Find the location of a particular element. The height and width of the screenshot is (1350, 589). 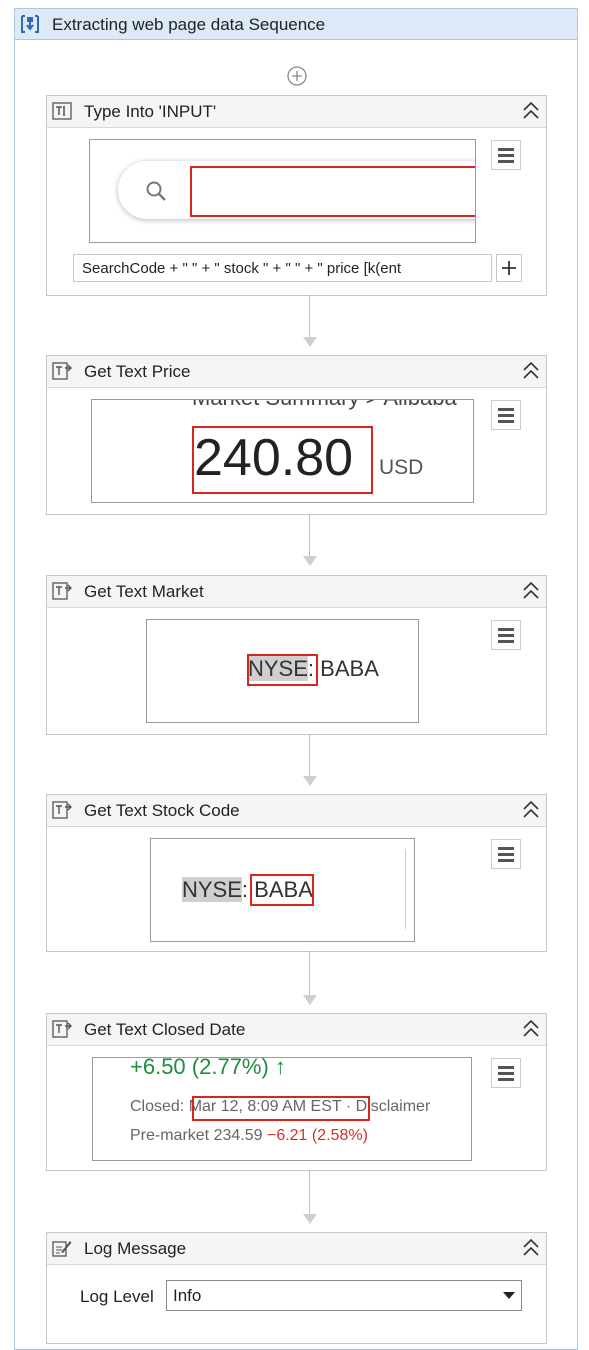

search-icon is located at coordinates (156, 191).